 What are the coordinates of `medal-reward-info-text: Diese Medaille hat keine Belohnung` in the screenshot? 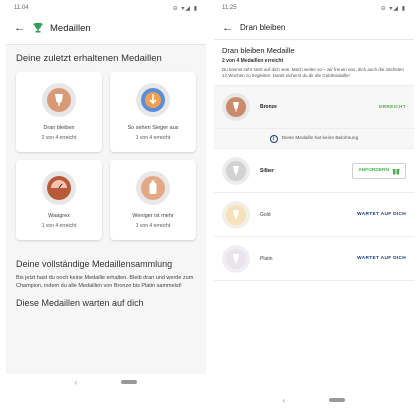 It's located at (320, 138).